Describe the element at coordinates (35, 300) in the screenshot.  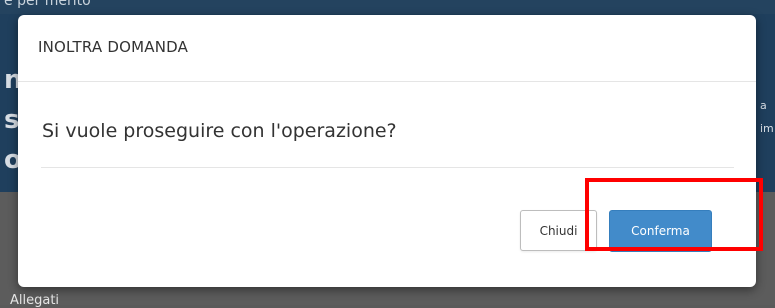
I see `background-bottom-text: Allegati` at that location.